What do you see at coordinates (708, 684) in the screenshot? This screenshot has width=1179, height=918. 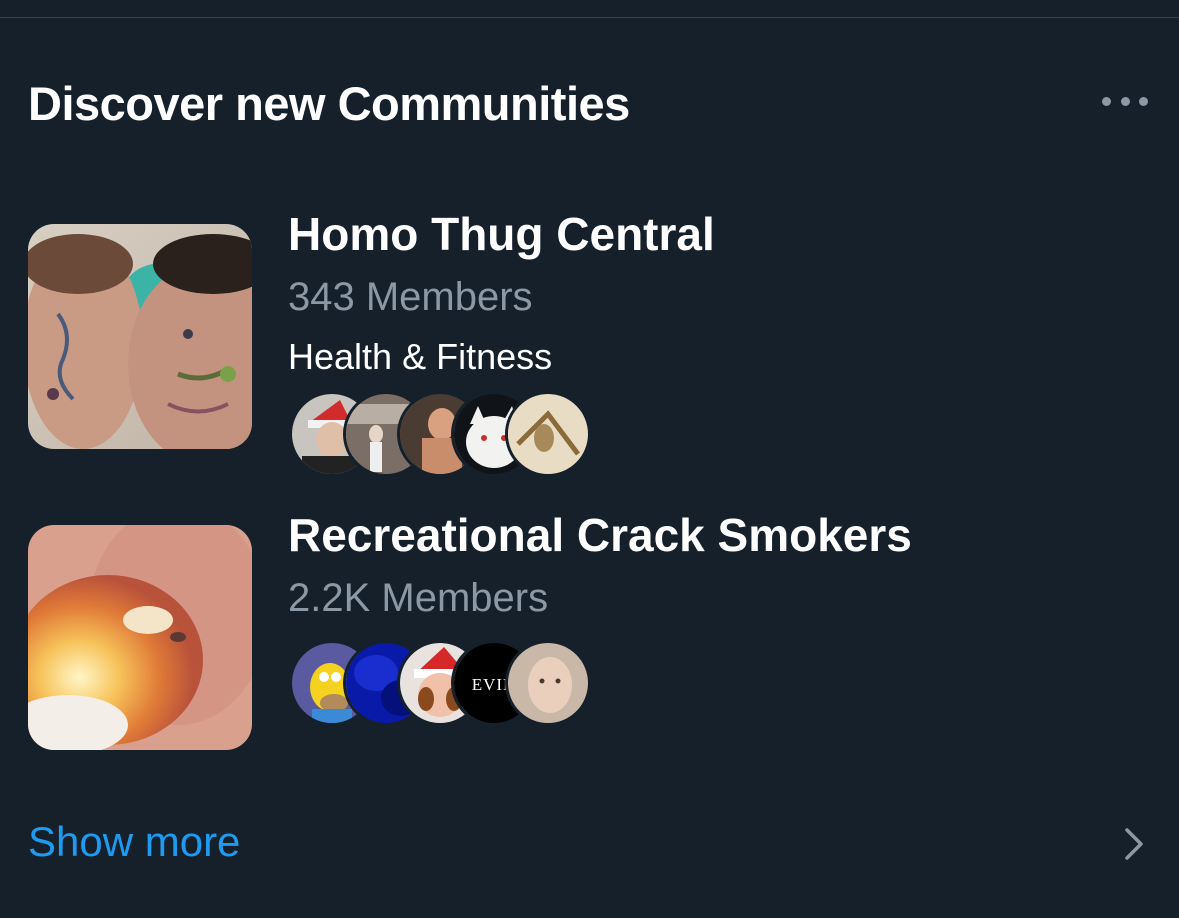 I see `member-avatars: EVIN` at bounding box center [708, 684].